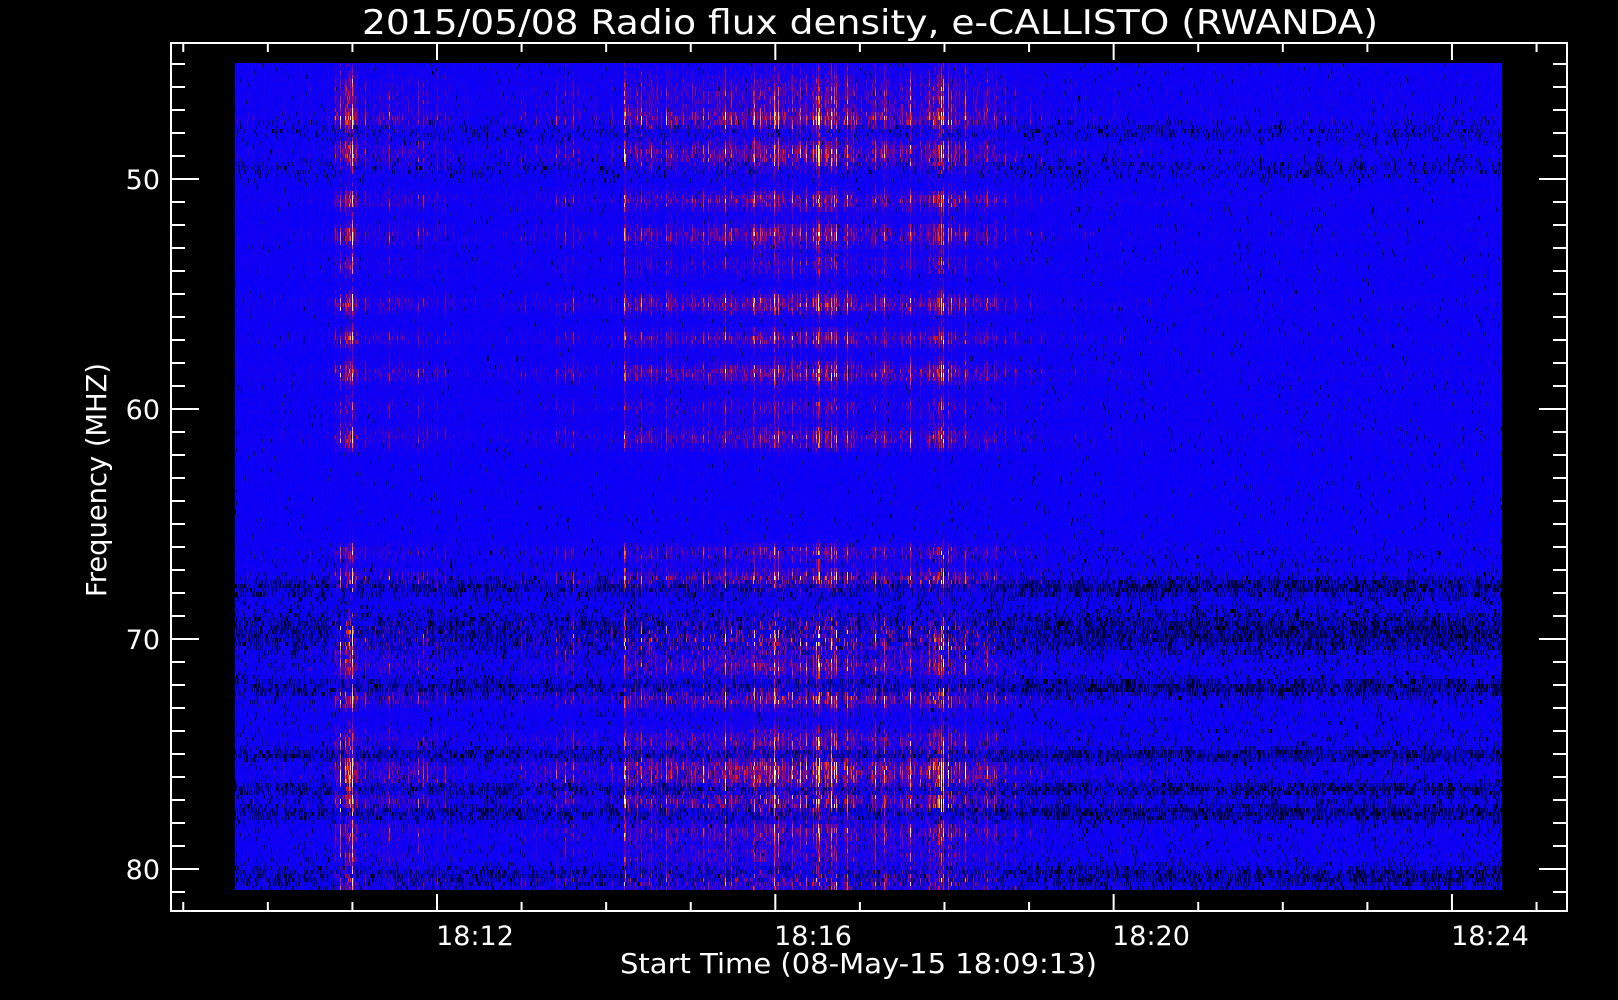 Image resolution: width=1618 pixels, height=1000 pixels. Describe the element at coordinates (813, 936) in the screenshot. I see `x-tick-label: 18:16` at that location.